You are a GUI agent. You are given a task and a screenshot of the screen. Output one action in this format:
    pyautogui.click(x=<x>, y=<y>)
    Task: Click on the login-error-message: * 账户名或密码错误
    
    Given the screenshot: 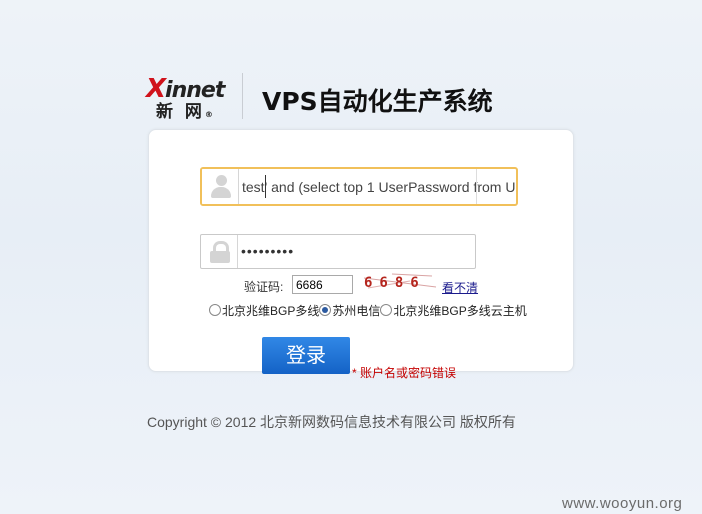 What is the action you would take?
    pyautogui.click(x=404, y=373)
    